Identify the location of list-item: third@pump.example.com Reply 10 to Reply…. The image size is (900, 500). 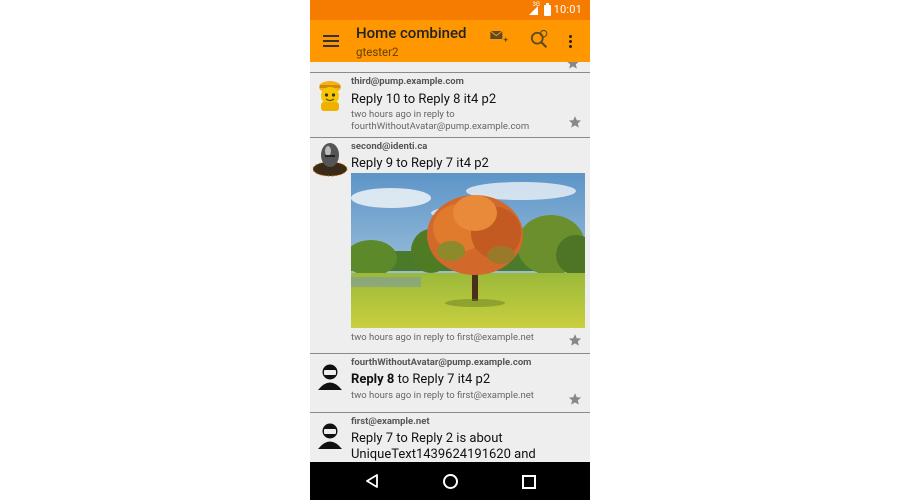
(450, 105).